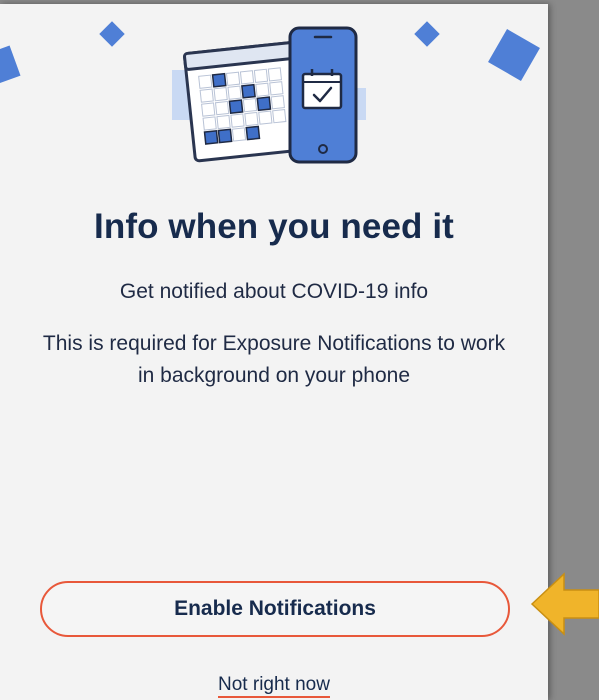  I want to click on not-right-now-link: Not right now, so click(274, 686).